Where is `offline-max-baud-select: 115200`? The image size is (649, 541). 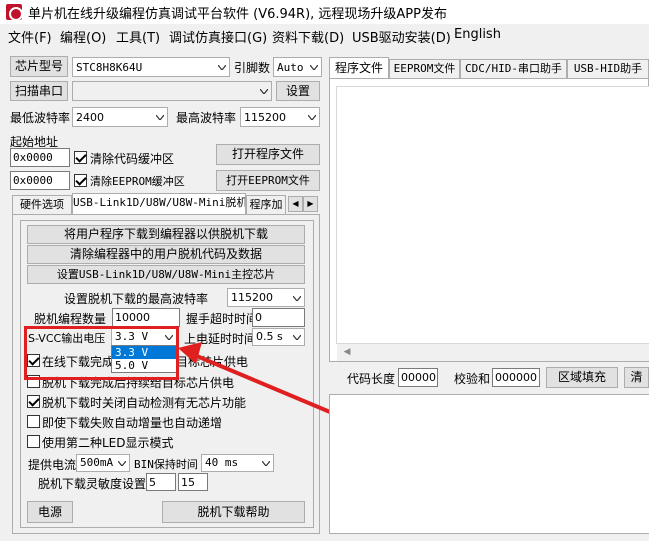
offline-max-baud-select: 115200 is located at coordinates (266, 297).